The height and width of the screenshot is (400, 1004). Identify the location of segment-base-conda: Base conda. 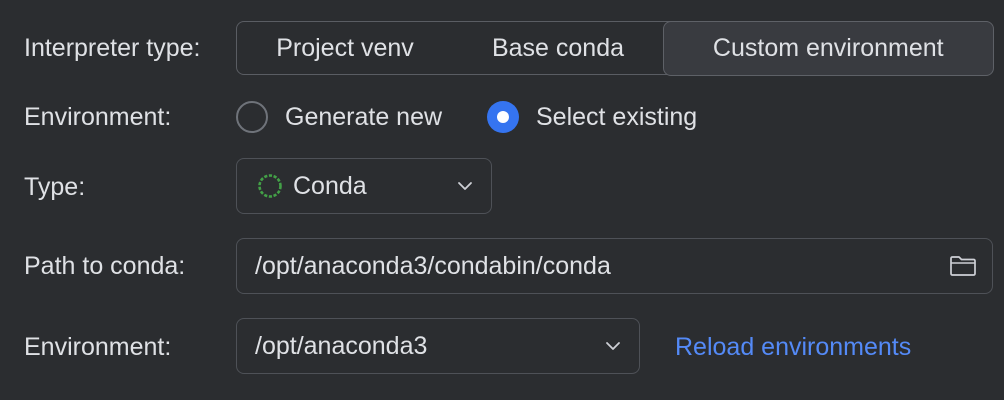
(558, 48).